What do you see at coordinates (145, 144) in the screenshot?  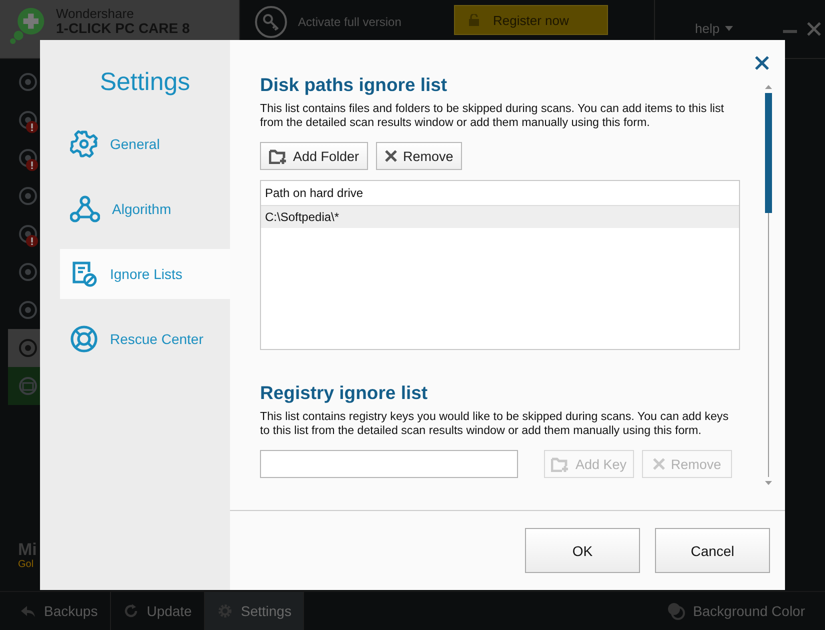 I see `settings-nav-item: General` at bounding box center [145, 144].